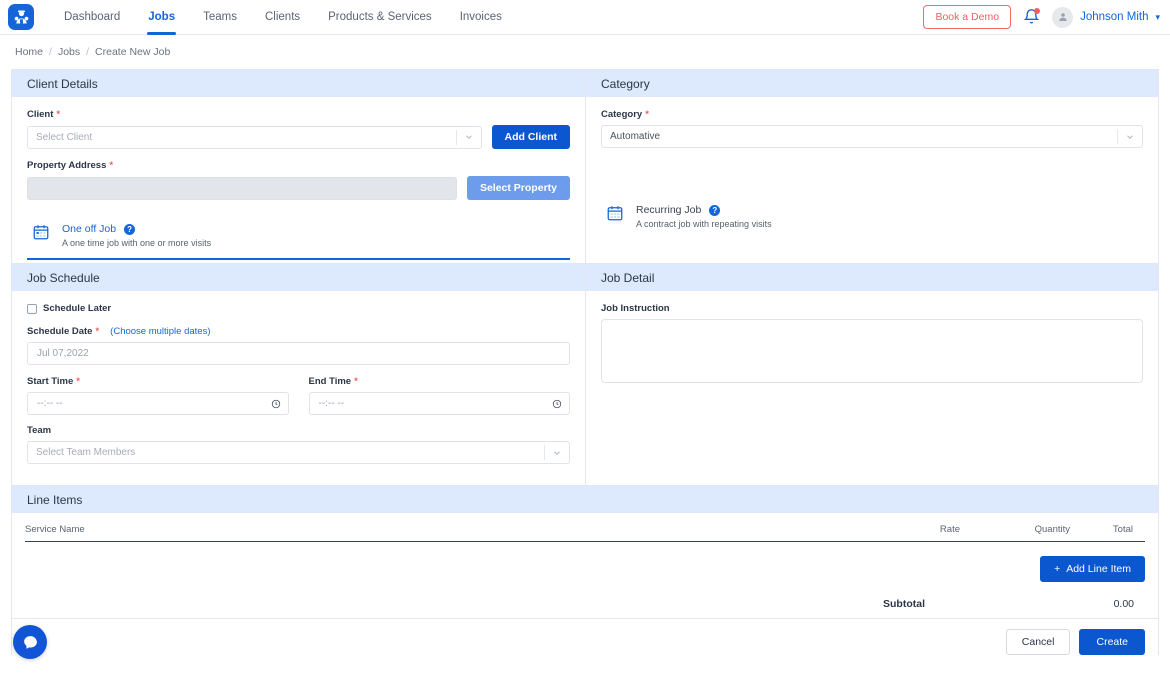 Image resolution: width=1170 pixels, height=697 pixels. Describe the element at coordinates (69, 52) in the screenshot. I see `breadcrumb-jobs: Jobs` at that location.